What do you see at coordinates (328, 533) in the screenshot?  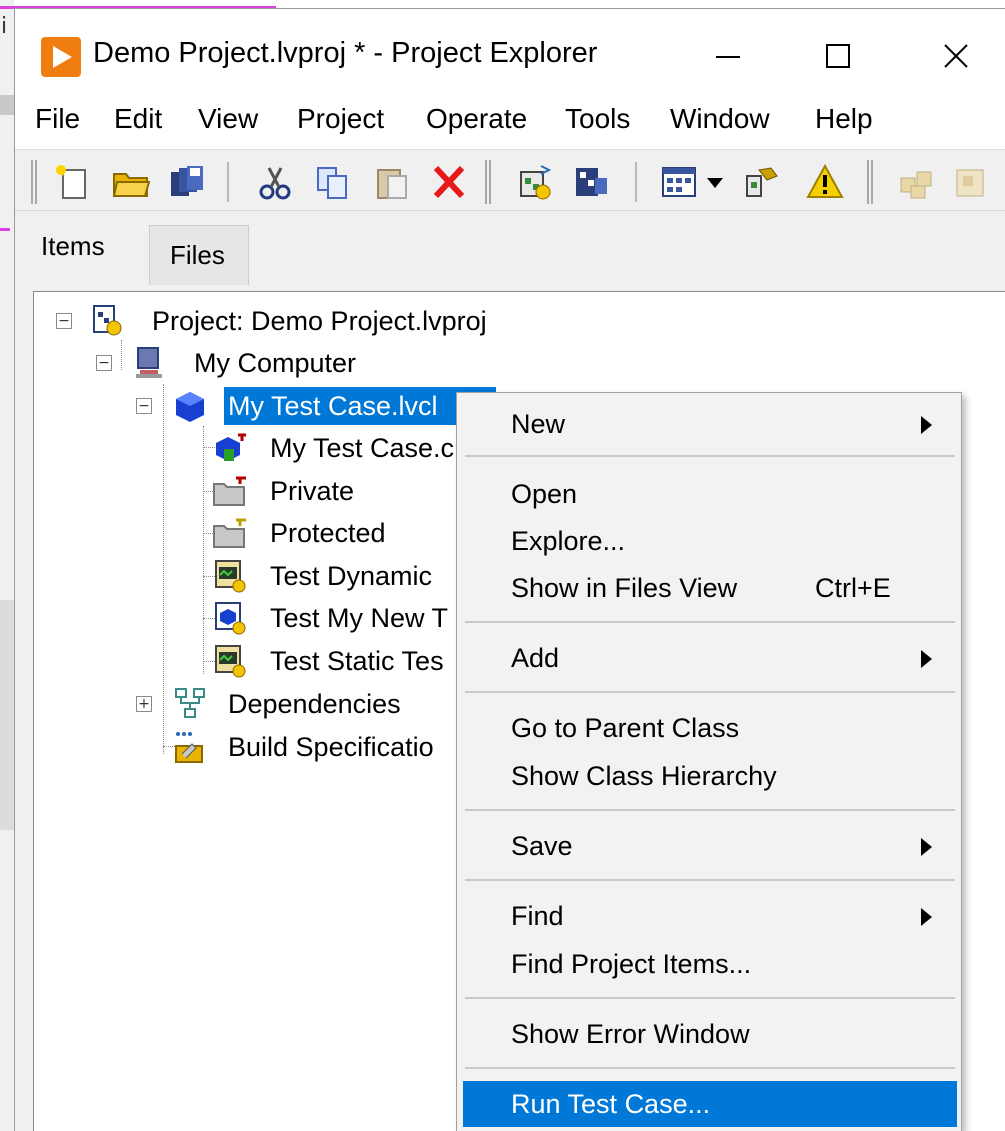 I see `tree-label: Protected` at bounding box center [328, 533].